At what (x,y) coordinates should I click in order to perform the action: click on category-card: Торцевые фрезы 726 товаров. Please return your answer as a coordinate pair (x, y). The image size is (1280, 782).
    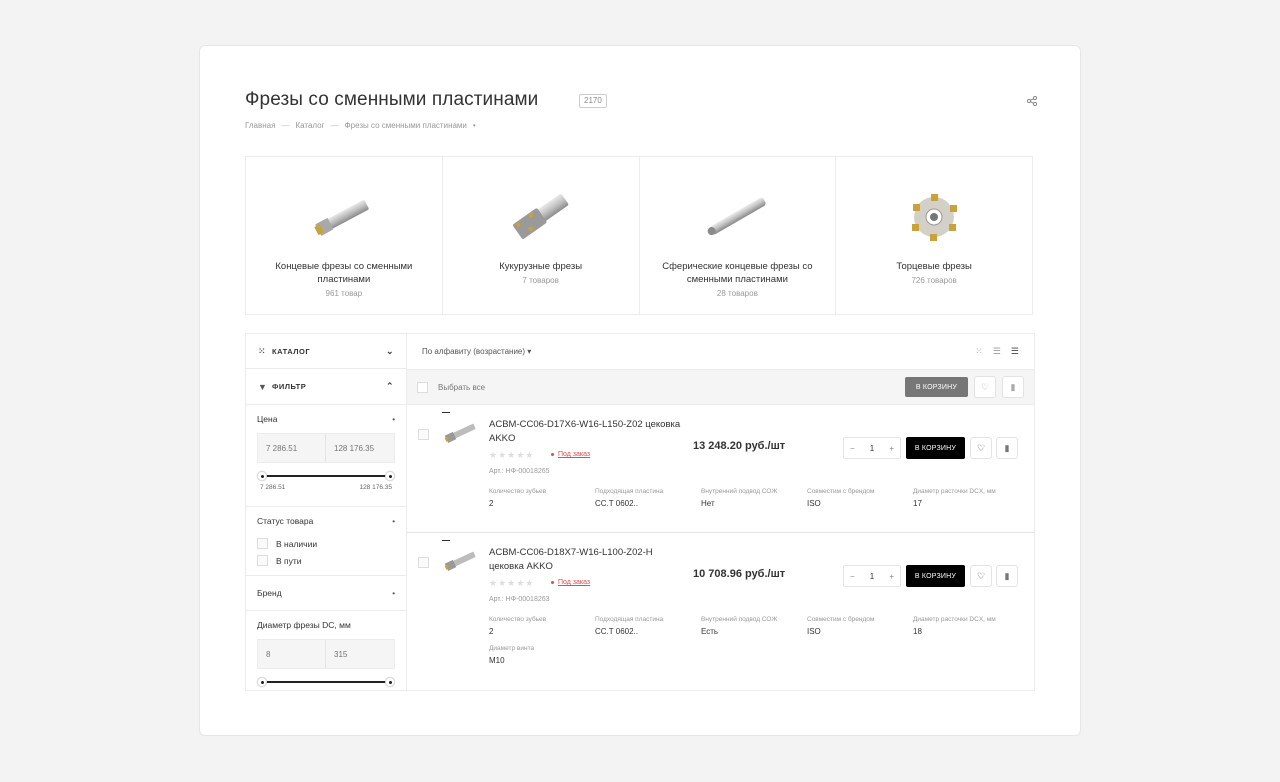
    Looking at the image, I should click on (934, 235).